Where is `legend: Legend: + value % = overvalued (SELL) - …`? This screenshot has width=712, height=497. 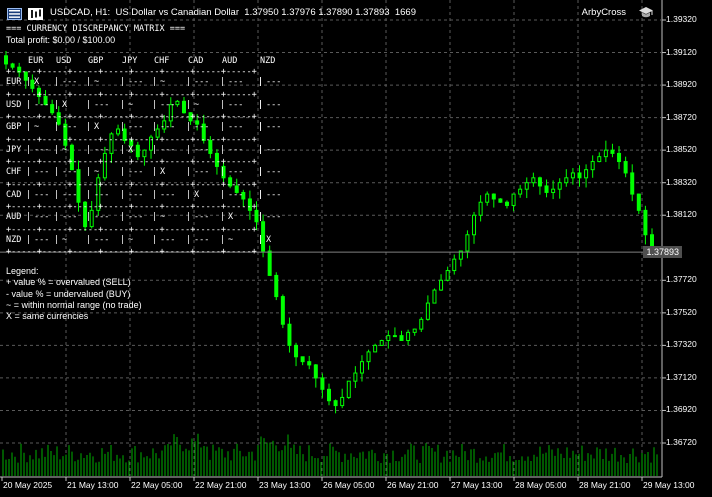
legend: Legend: + value % = overvalued (SELL) - … is located at coordinates (74, 294).